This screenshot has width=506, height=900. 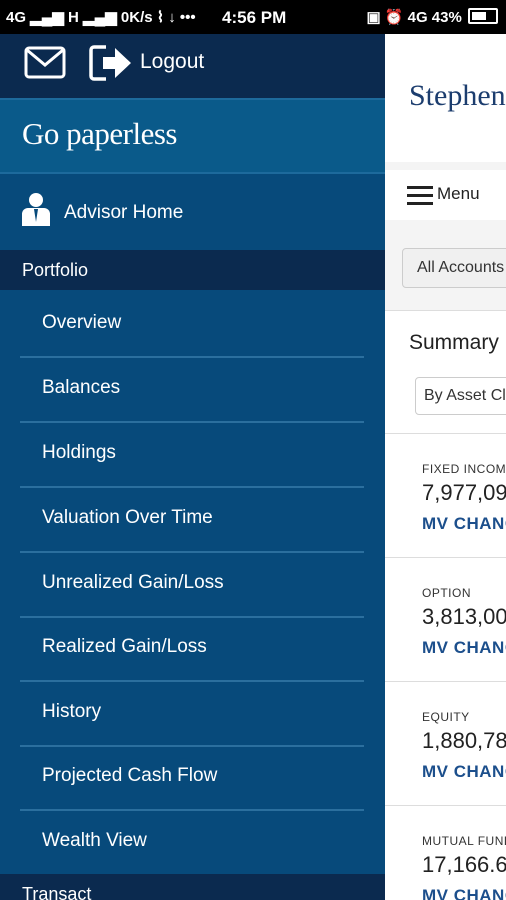 What do you see at coordinates (483, 16) in the screenshot?
I see `battery-icon` at bounding box center [483, 16].